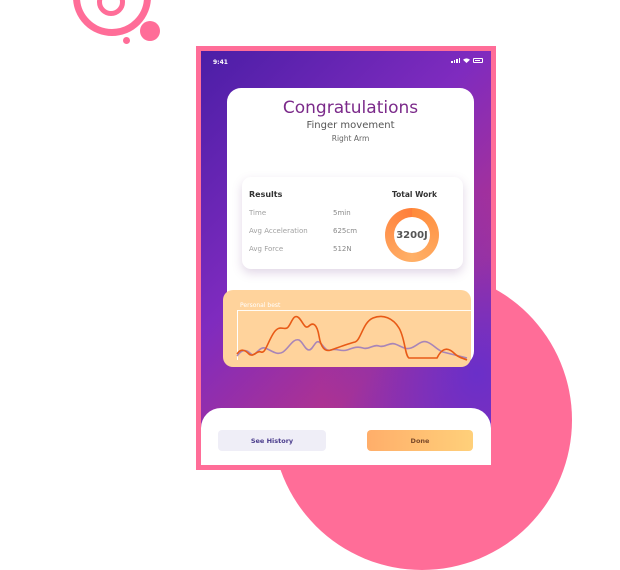 The image size is (620, 570). What do you see at coordinates (345, 231) in the screenshot?
I see `metric-value-acceleration: 625cm` at bounding box center [345, 231].